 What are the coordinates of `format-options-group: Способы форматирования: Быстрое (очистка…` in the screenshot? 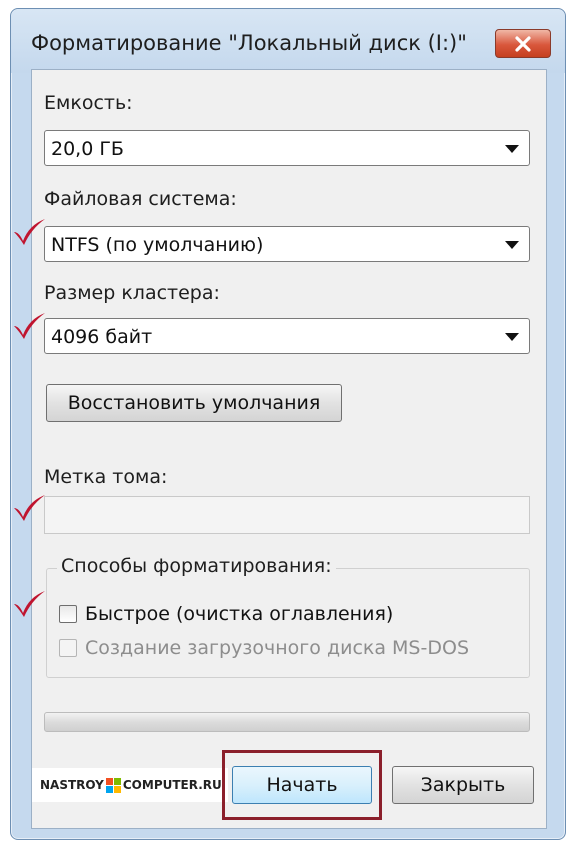 It's located at (288, 616).